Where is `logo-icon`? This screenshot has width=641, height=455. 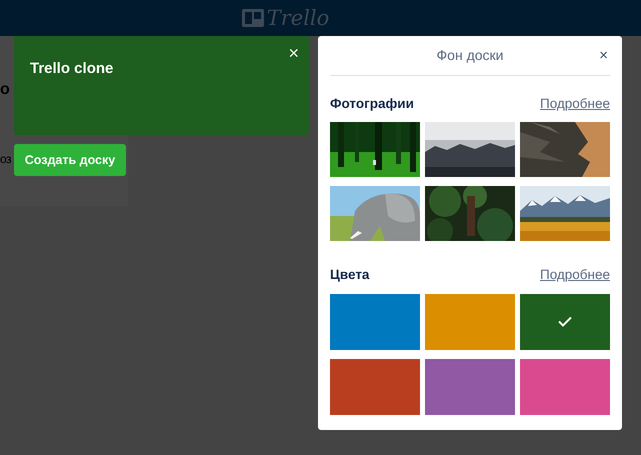 logo-icon is located at coordinates (253, 18).